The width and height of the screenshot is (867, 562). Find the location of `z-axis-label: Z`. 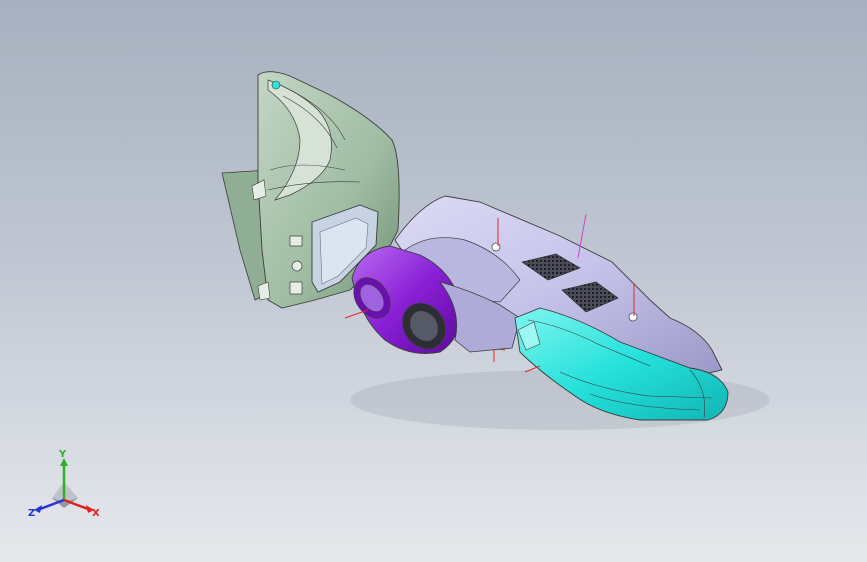

z-axis-label: Z is located at coordinates (31, 513).